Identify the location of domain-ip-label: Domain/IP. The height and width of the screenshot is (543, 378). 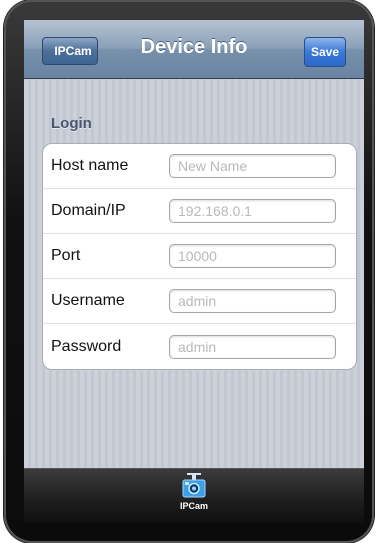
(88, 210).